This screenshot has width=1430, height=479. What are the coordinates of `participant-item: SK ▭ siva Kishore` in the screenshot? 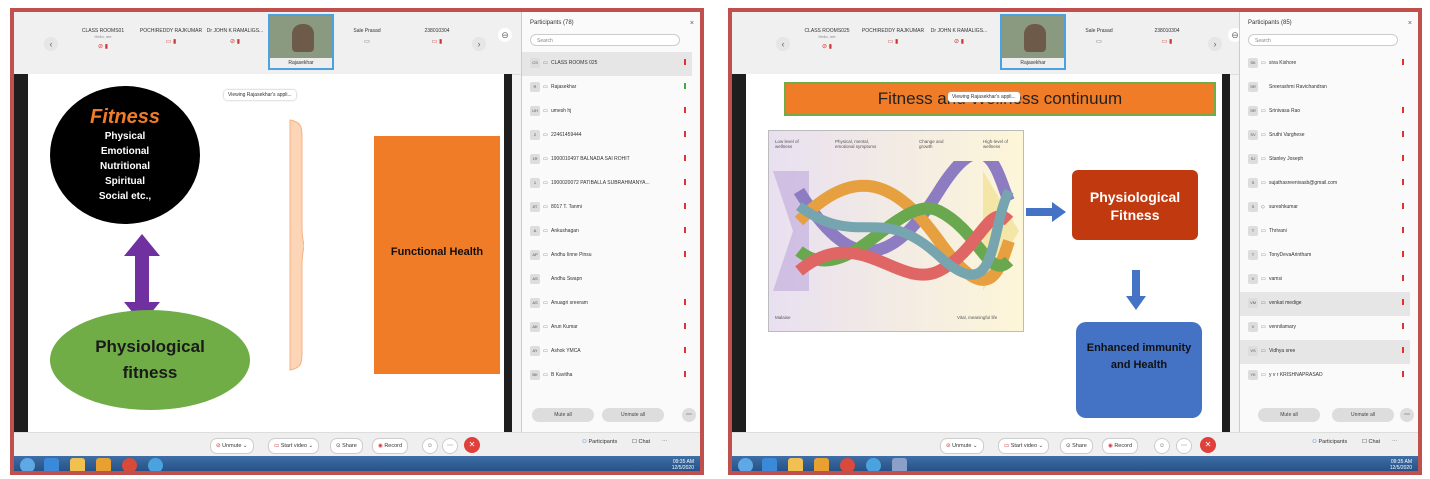 It's located at (1325, 64).